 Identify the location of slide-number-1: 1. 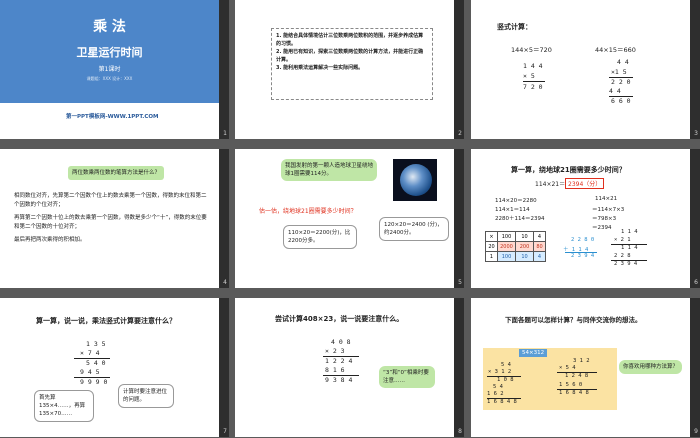
(225, 133).